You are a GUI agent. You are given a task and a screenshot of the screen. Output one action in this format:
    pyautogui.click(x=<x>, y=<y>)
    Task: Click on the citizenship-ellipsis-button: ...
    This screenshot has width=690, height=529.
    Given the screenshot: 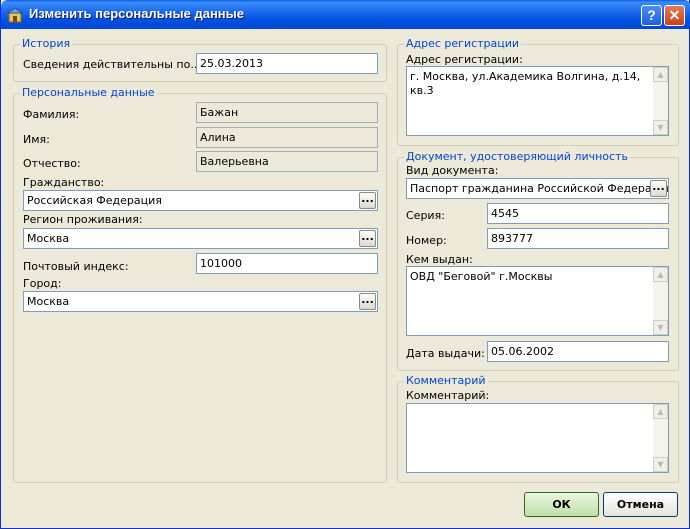 What is the action you would take?
    pyautogui.click(x=367, y=200)
    